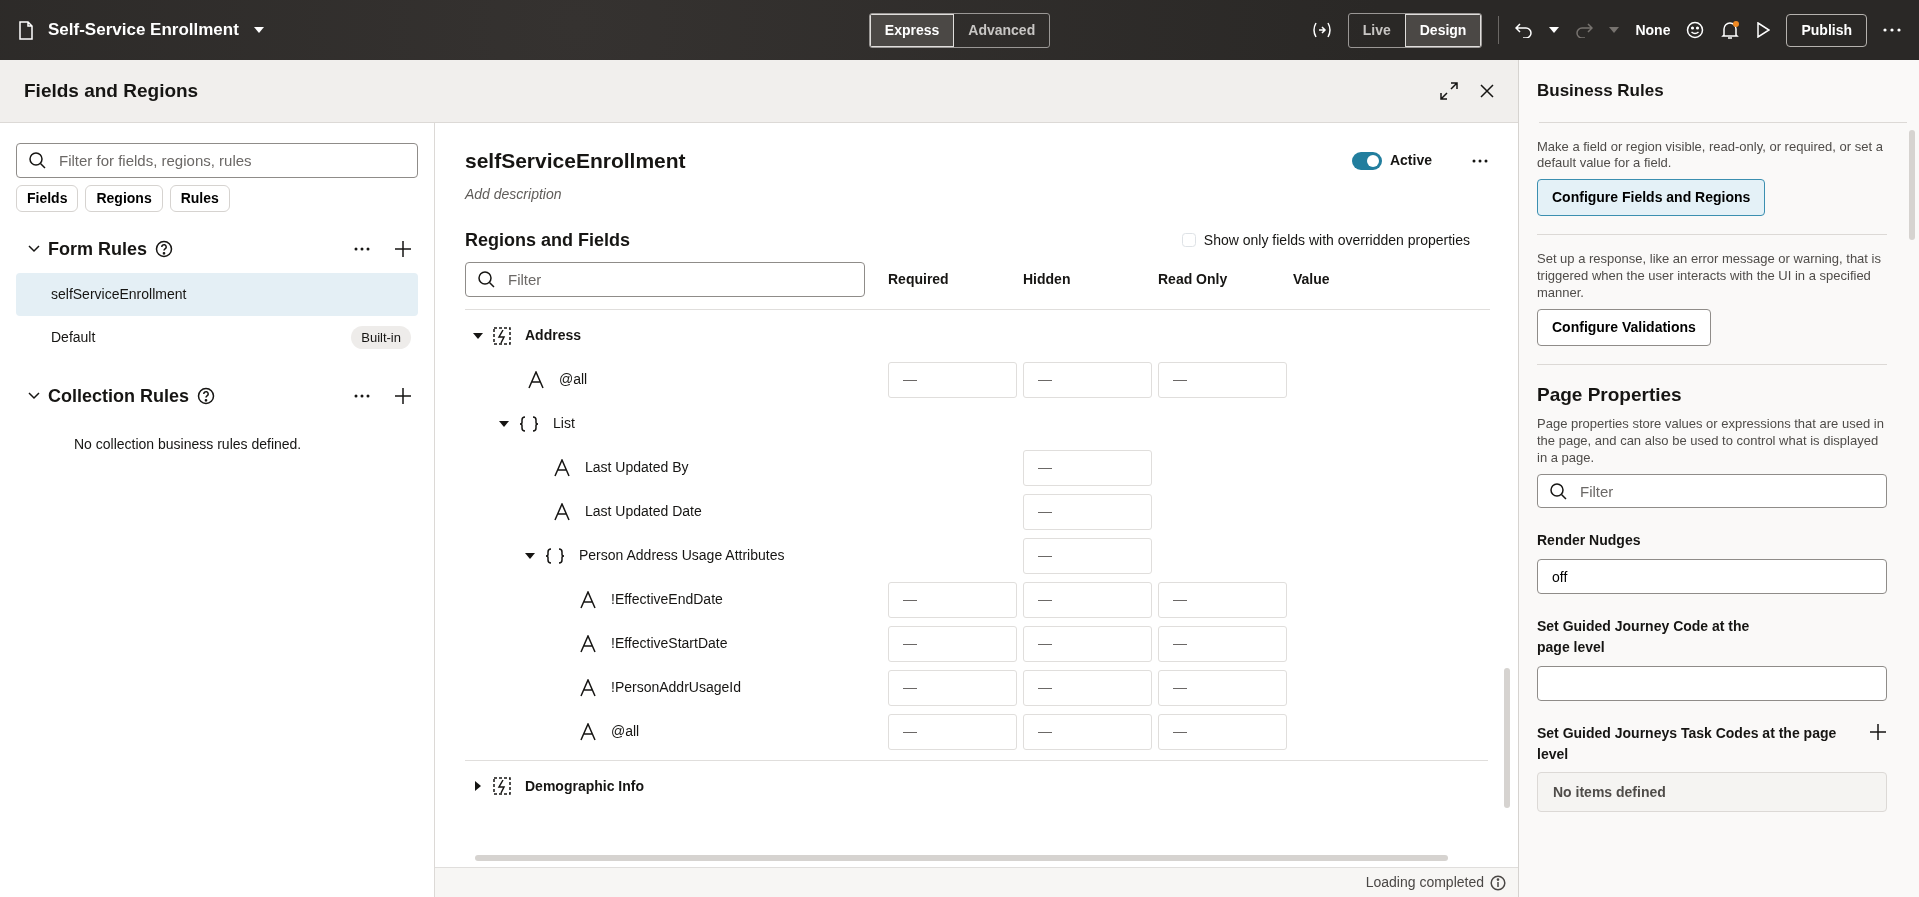 The width and height of the screenshot is (1919, 897). What do you see at coordinates (1410, 161) in the screenshot?
I see `toggle-label: Active` at bounding box center [1410, 161].